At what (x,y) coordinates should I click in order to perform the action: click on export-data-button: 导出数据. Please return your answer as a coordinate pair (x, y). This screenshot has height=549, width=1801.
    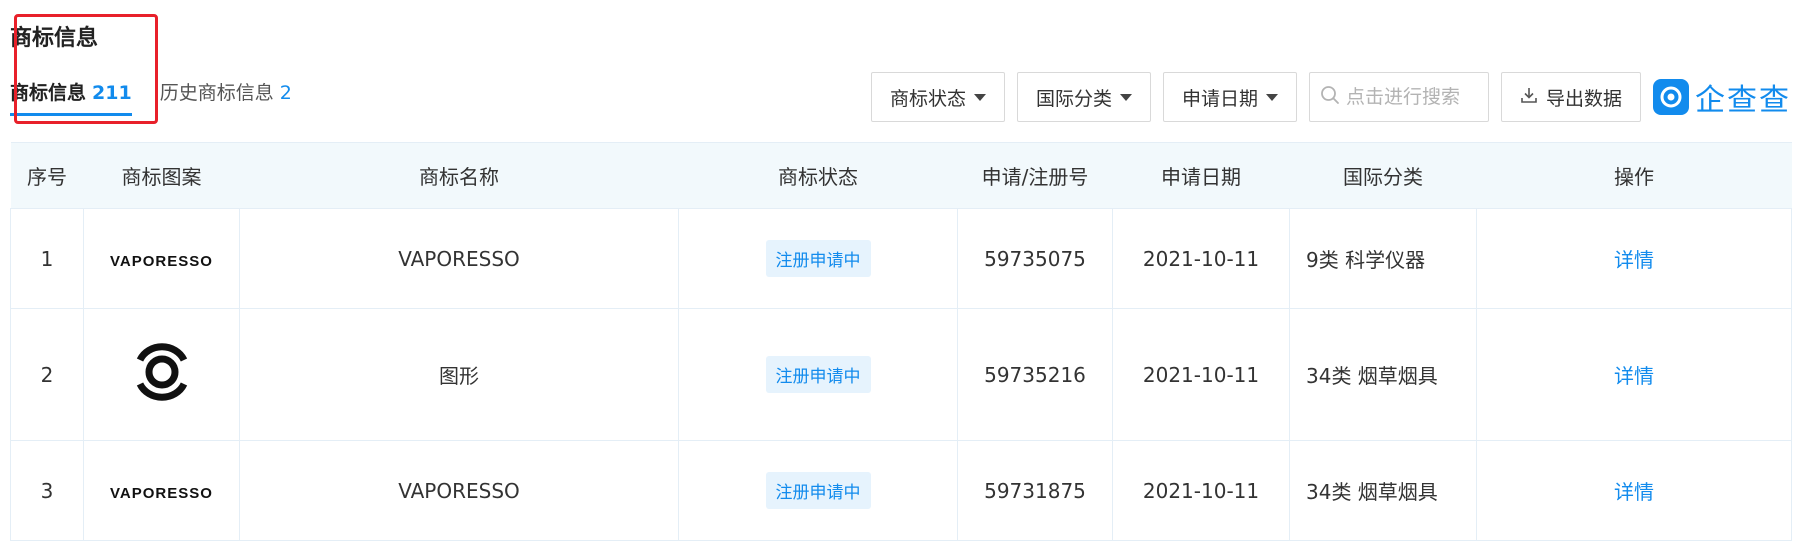
    Looking at the image, I should click on (1570, 97).